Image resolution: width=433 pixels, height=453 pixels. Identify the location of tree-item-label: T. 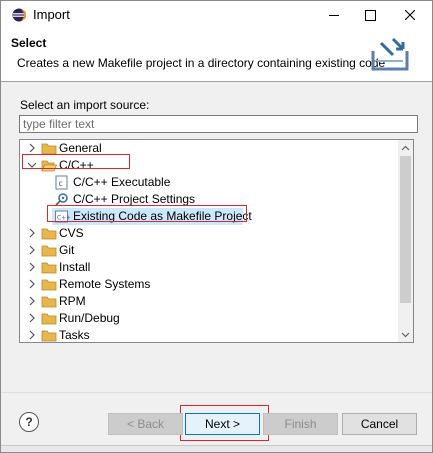
(62, 341).